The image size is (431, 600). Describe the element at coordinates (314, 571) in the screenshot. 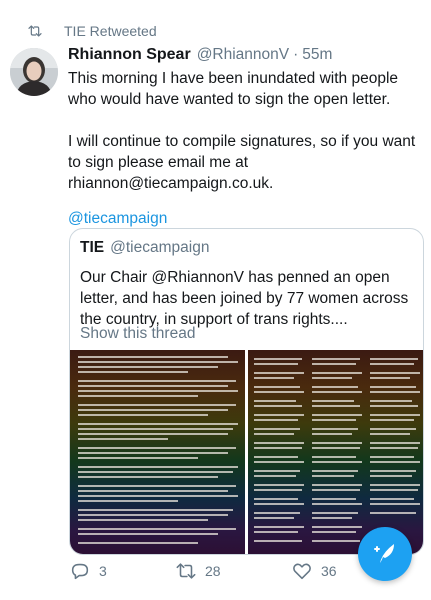

I see `like-button: 36` at that location.